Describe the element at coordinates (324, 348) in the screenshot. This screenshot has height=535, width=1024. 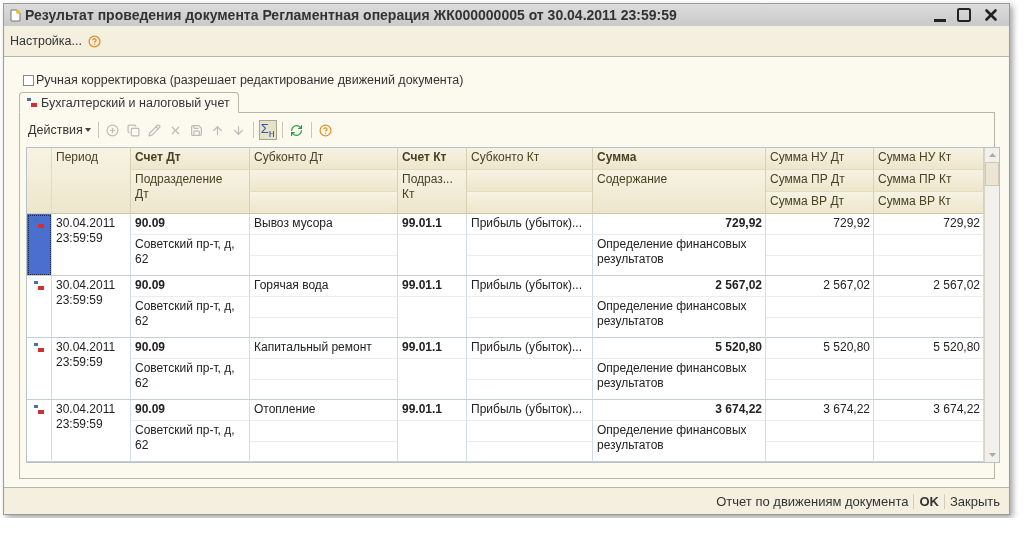
I see `table-cell: Капитальный ремонт` at that location.